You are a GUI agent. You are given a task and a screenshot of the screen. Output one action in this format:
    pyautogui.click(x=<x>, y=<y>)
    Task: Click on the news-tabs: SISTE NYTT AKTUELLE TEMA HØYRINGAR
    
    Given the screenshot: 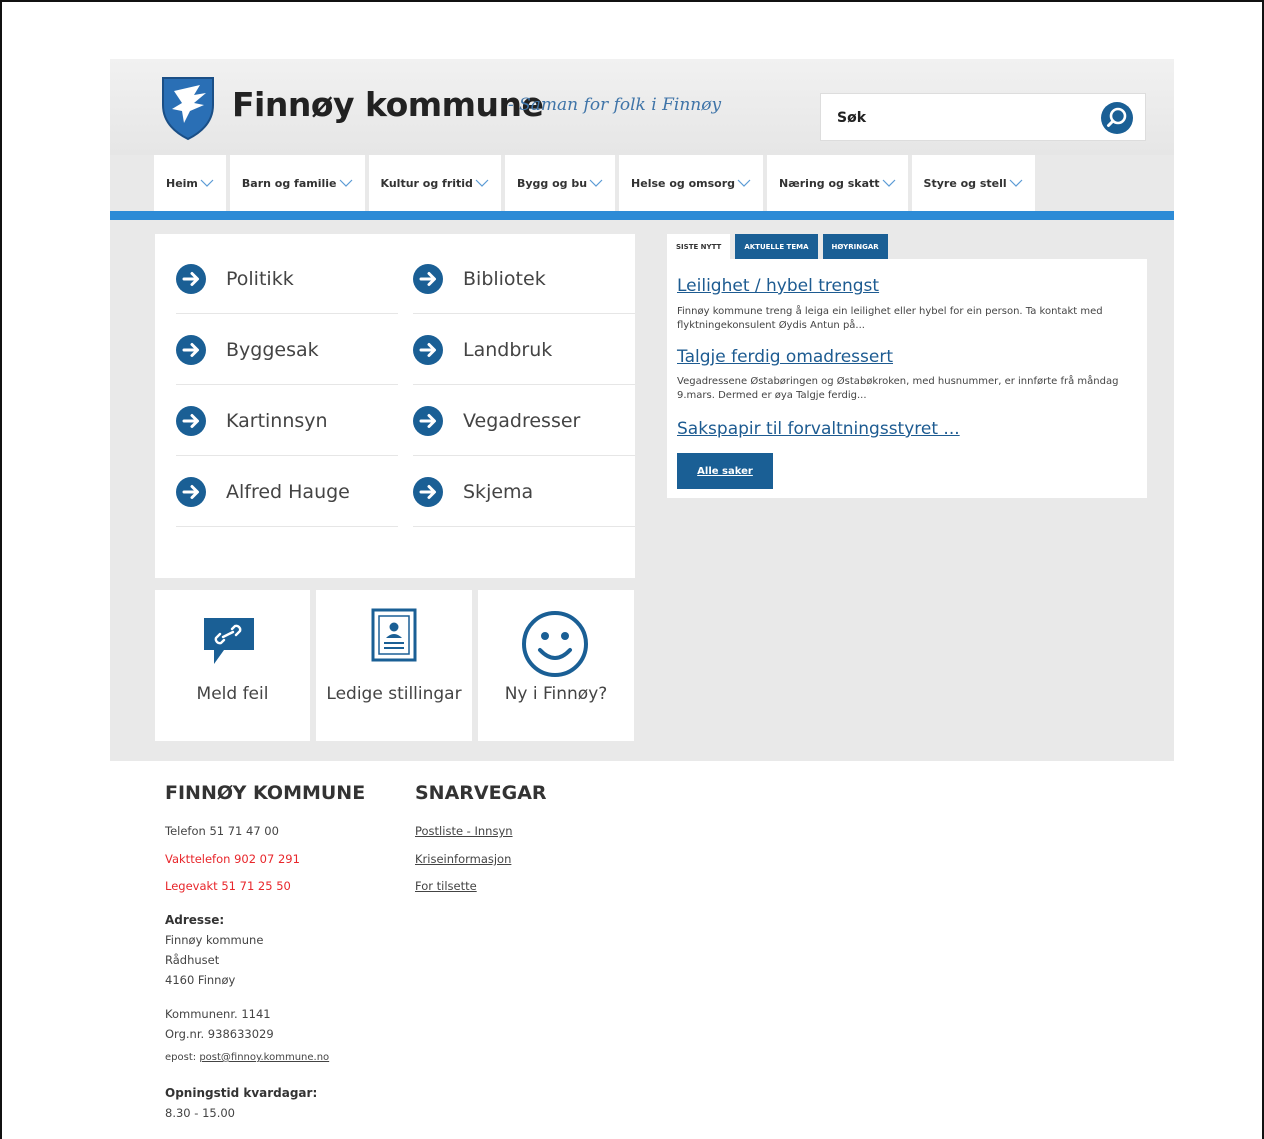 What is the action you would take?
    pyautogui.click(x=777, y=246)
    